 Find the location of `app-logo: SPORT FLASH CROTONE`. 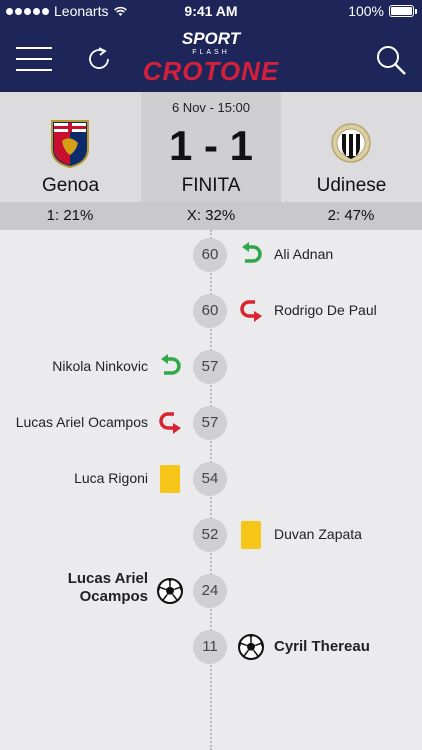

app-logo: SPORT FLASH CROTONE is located at coordinates (211, 58).